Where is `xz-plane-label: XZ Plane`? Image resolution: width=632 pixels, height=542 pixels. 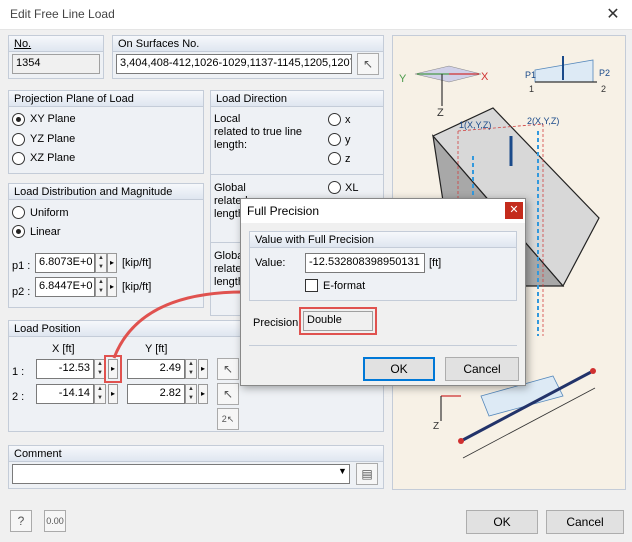
xz-plane-label: XZ Plane is located at coordinates (53, 158).